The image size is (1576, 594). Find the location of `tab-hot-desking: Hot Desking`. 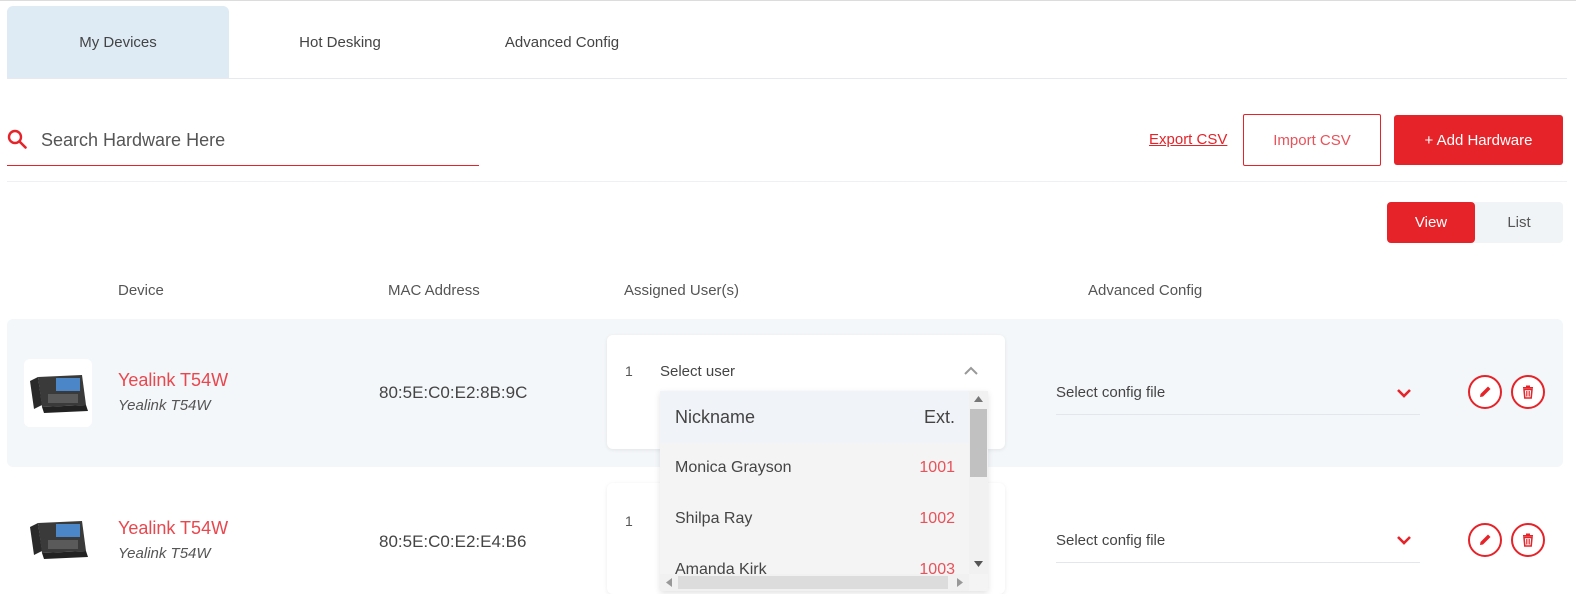

tab-hot-desking: Hot Desking is located at coordinates (340, 42).